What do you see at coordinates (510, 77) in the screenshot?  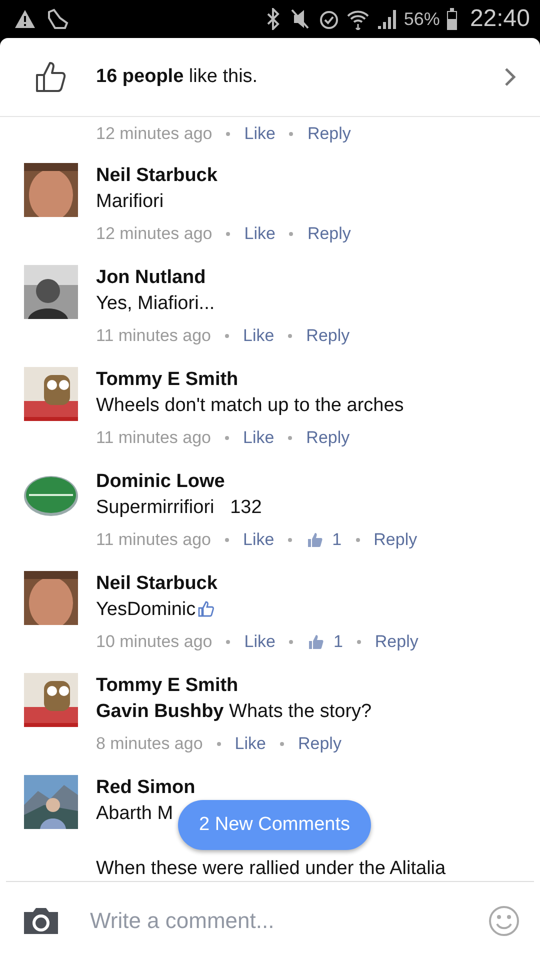 I see `chevron-right-icon` at bounding box center [510, 77].